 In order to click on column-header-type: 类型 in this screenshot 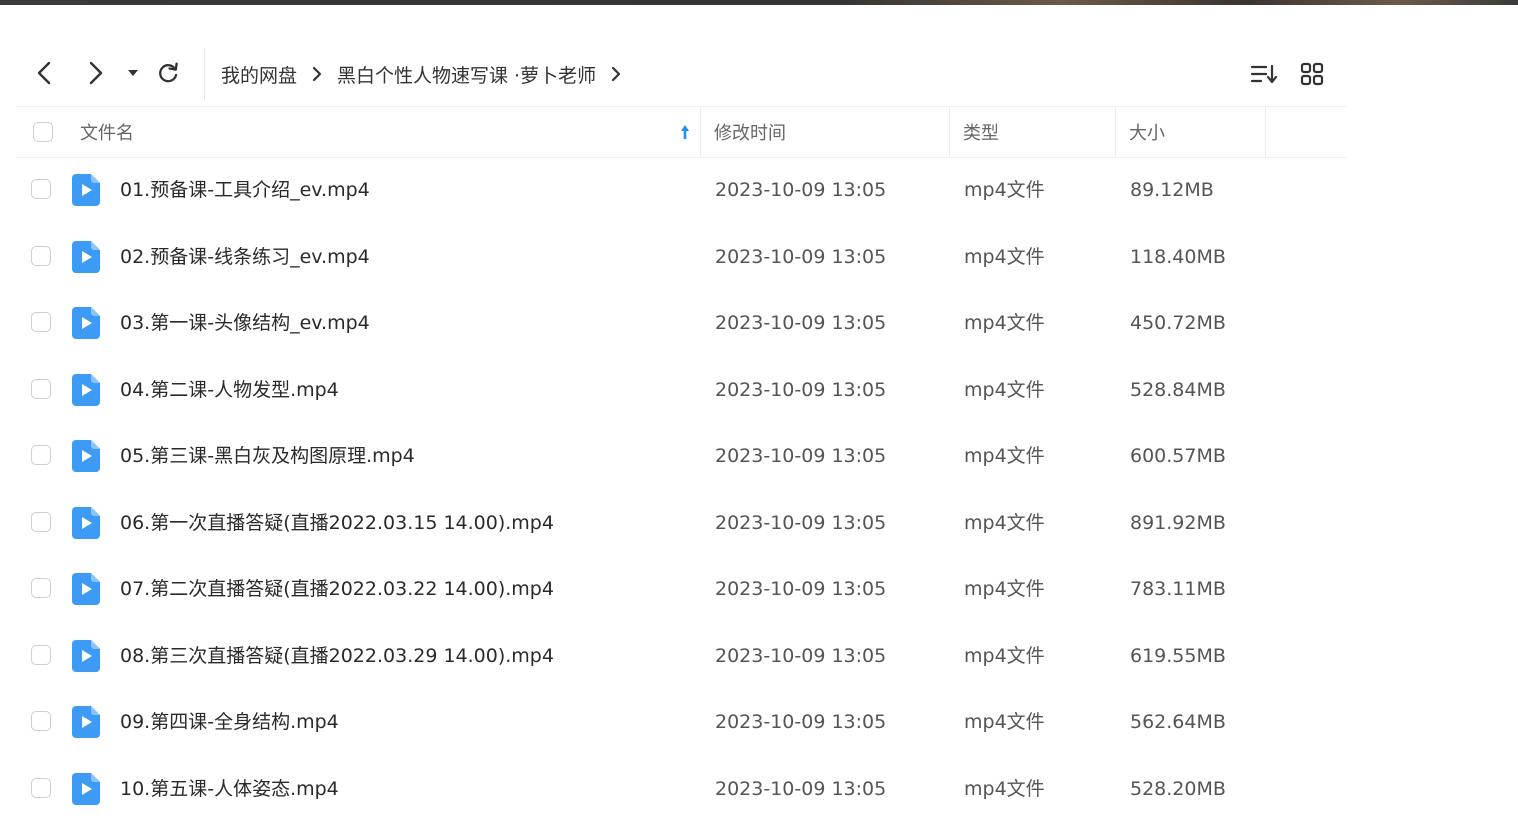, I will do `click(1038, 132)`.